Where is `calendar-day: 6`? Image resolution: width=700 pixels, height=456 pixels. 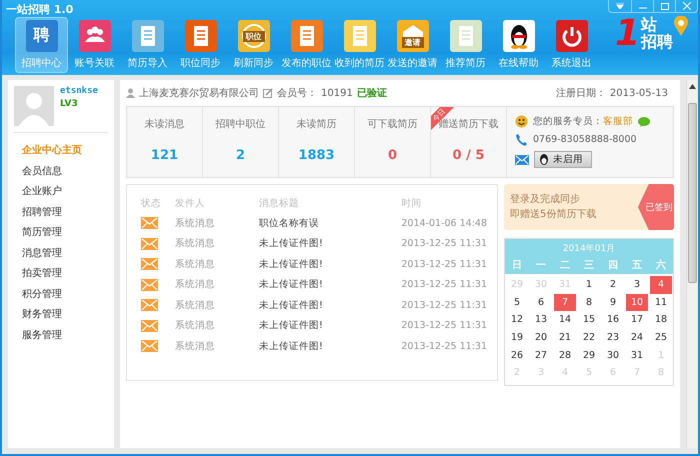
calendar-day: 6 is located at coordinates (541, 303).